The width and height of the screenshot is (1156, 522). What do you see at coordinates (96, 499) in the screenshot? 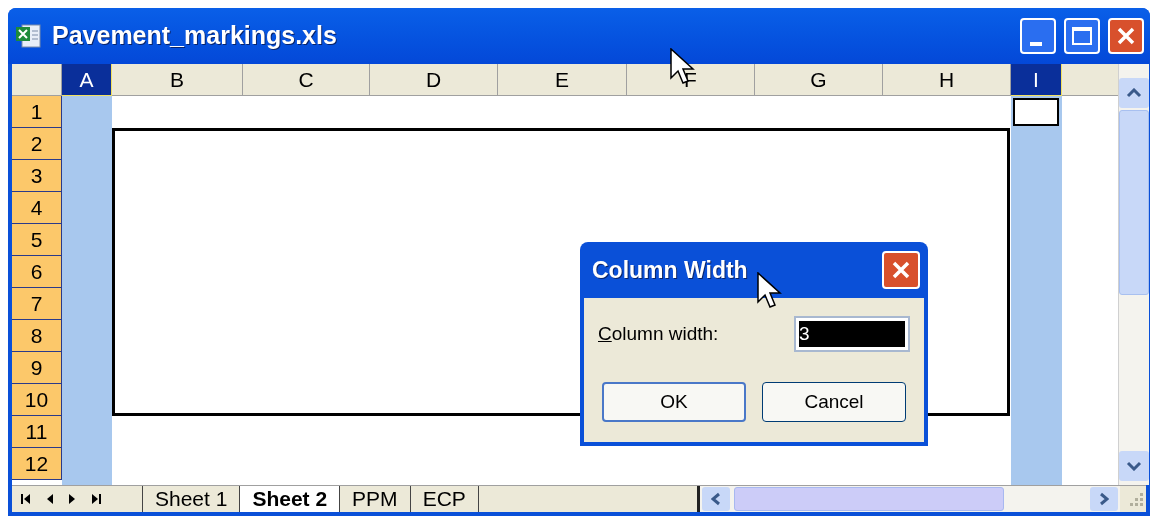
I see `last-sheet-icon` at bounding box center [96, 499].